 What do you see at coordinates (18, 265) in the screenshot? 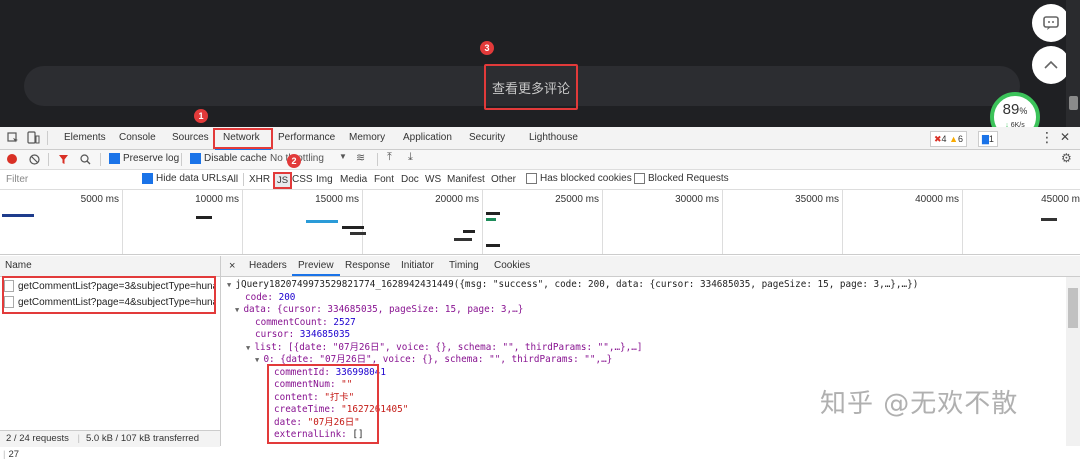
I see `name-column-header: Name` at bounding box center [18, 265].